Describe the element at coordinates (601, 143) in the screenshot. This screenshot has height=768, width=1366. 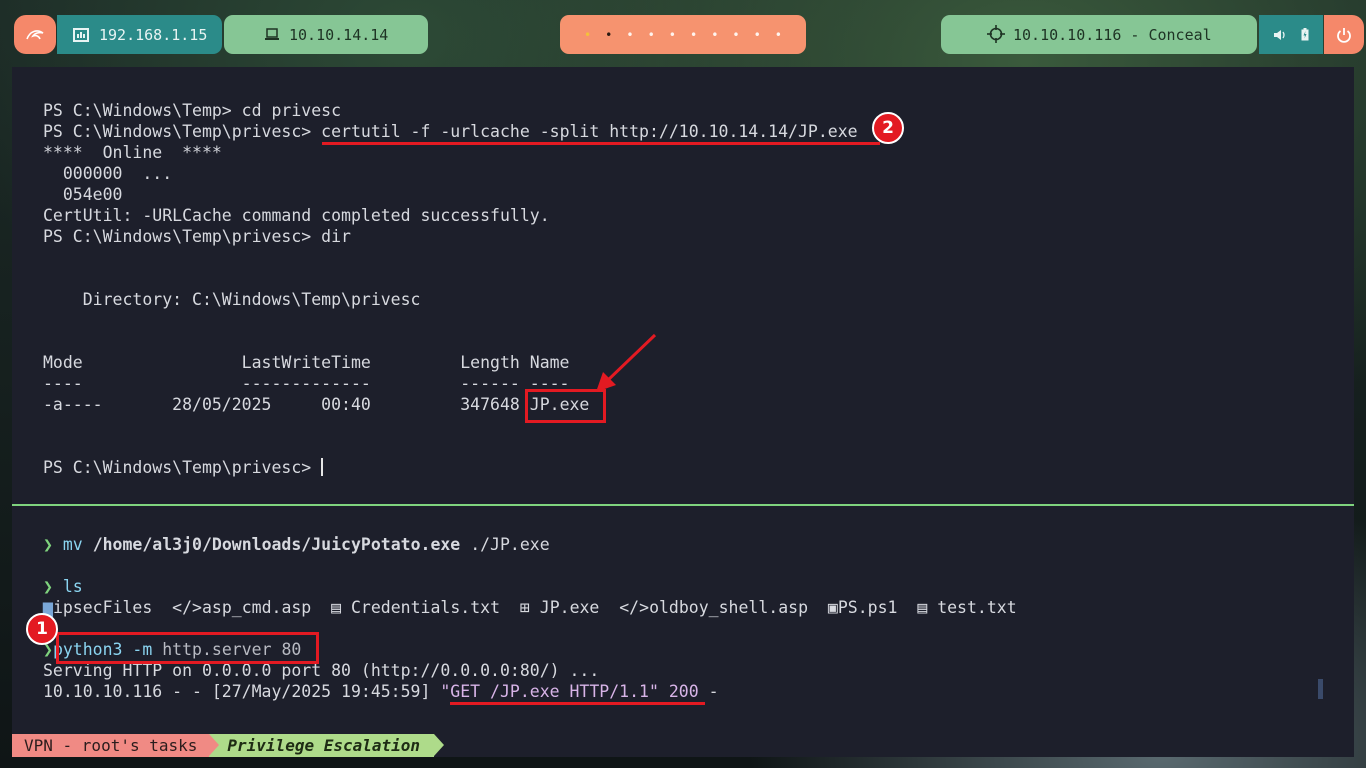
I see `highlight-underline-certutil` at that location.